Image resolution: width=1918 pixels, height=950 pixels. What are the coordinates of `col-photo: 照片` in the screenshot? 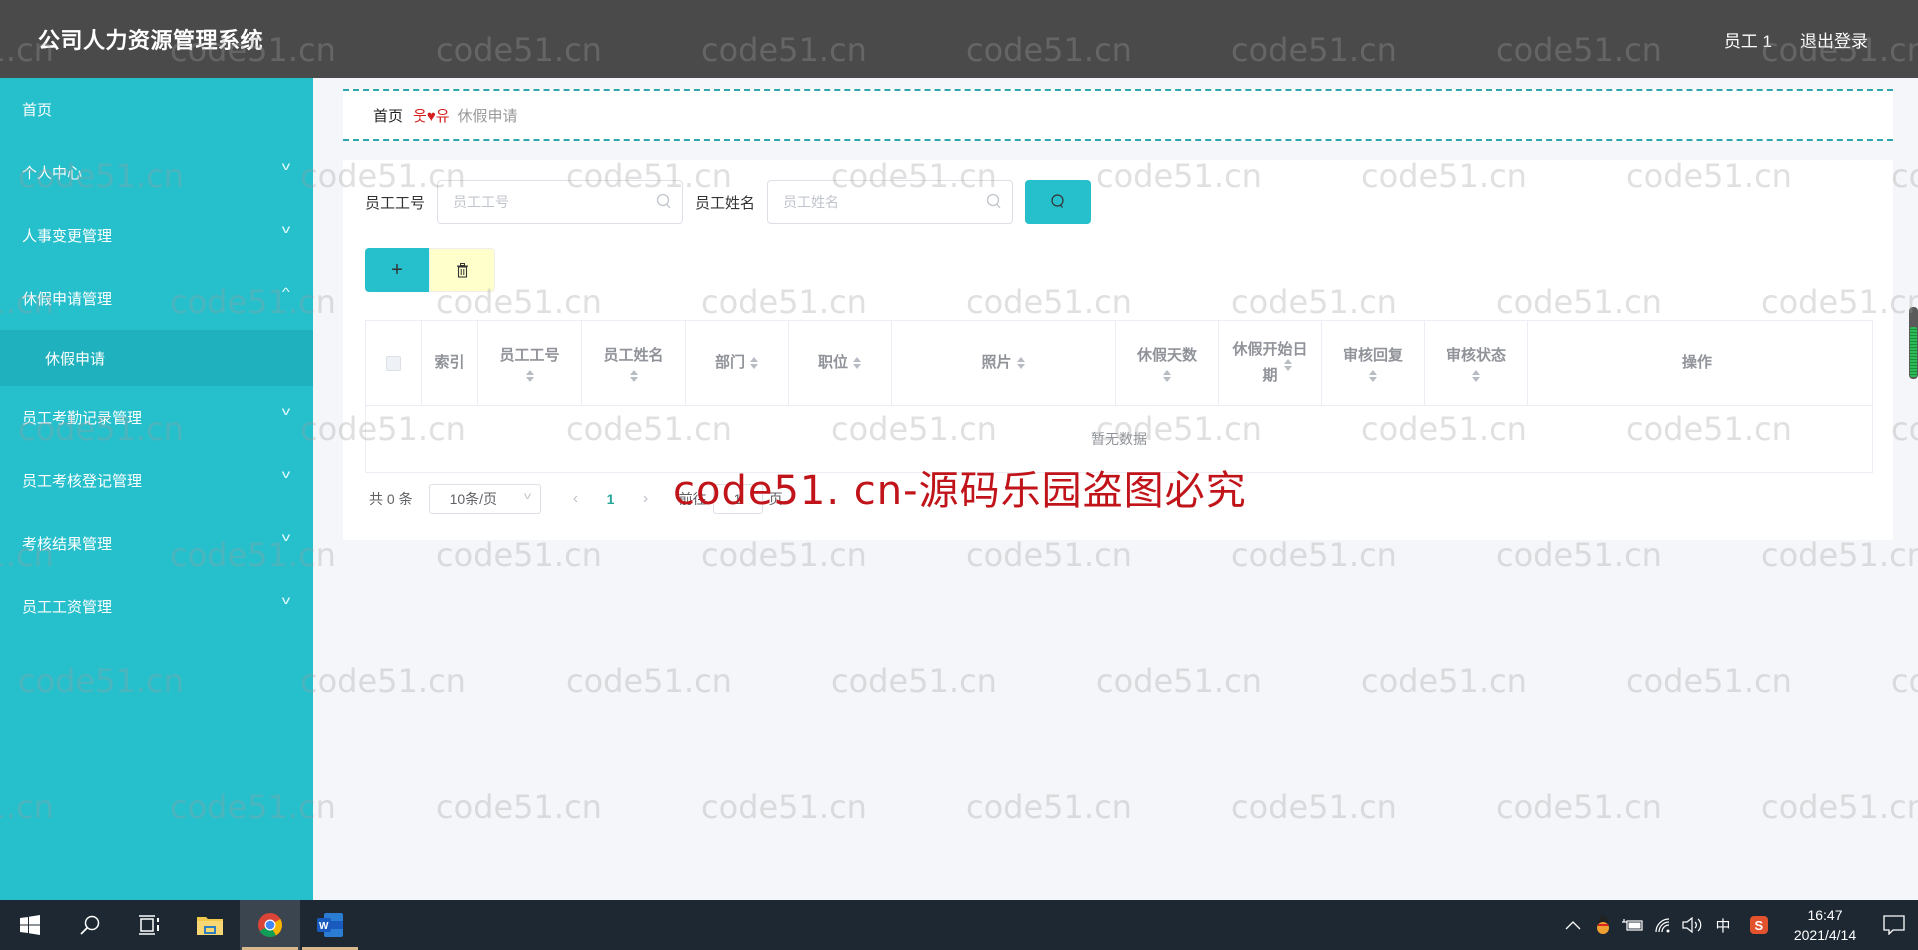 It's located at (1004, 363).